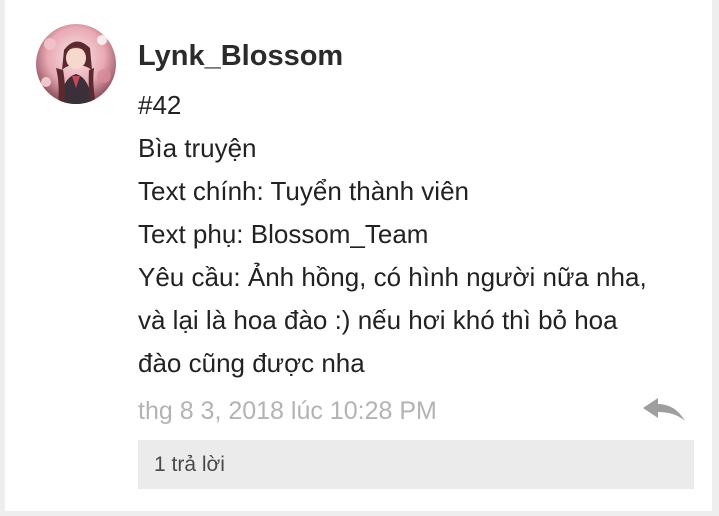  Describe the element at coordinates (283, 234) in the screenshot. I see `comment-line: Text phụ: Blossom_Team` at that location.